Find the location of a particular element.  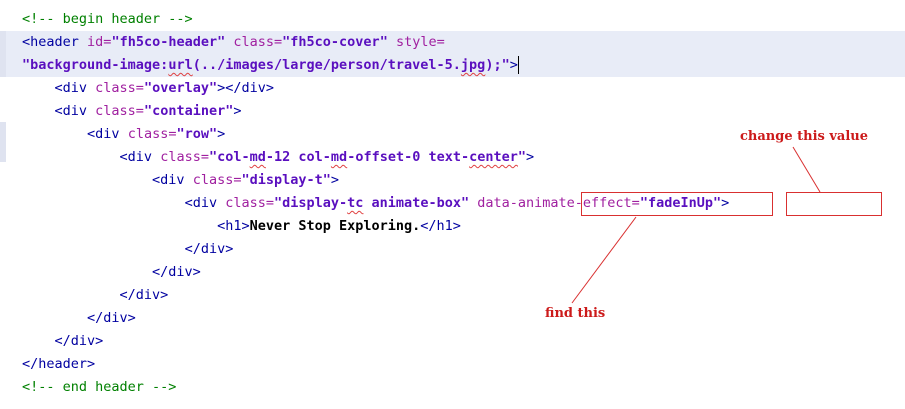

find-pointer-line is located at coordinates (604, 260).